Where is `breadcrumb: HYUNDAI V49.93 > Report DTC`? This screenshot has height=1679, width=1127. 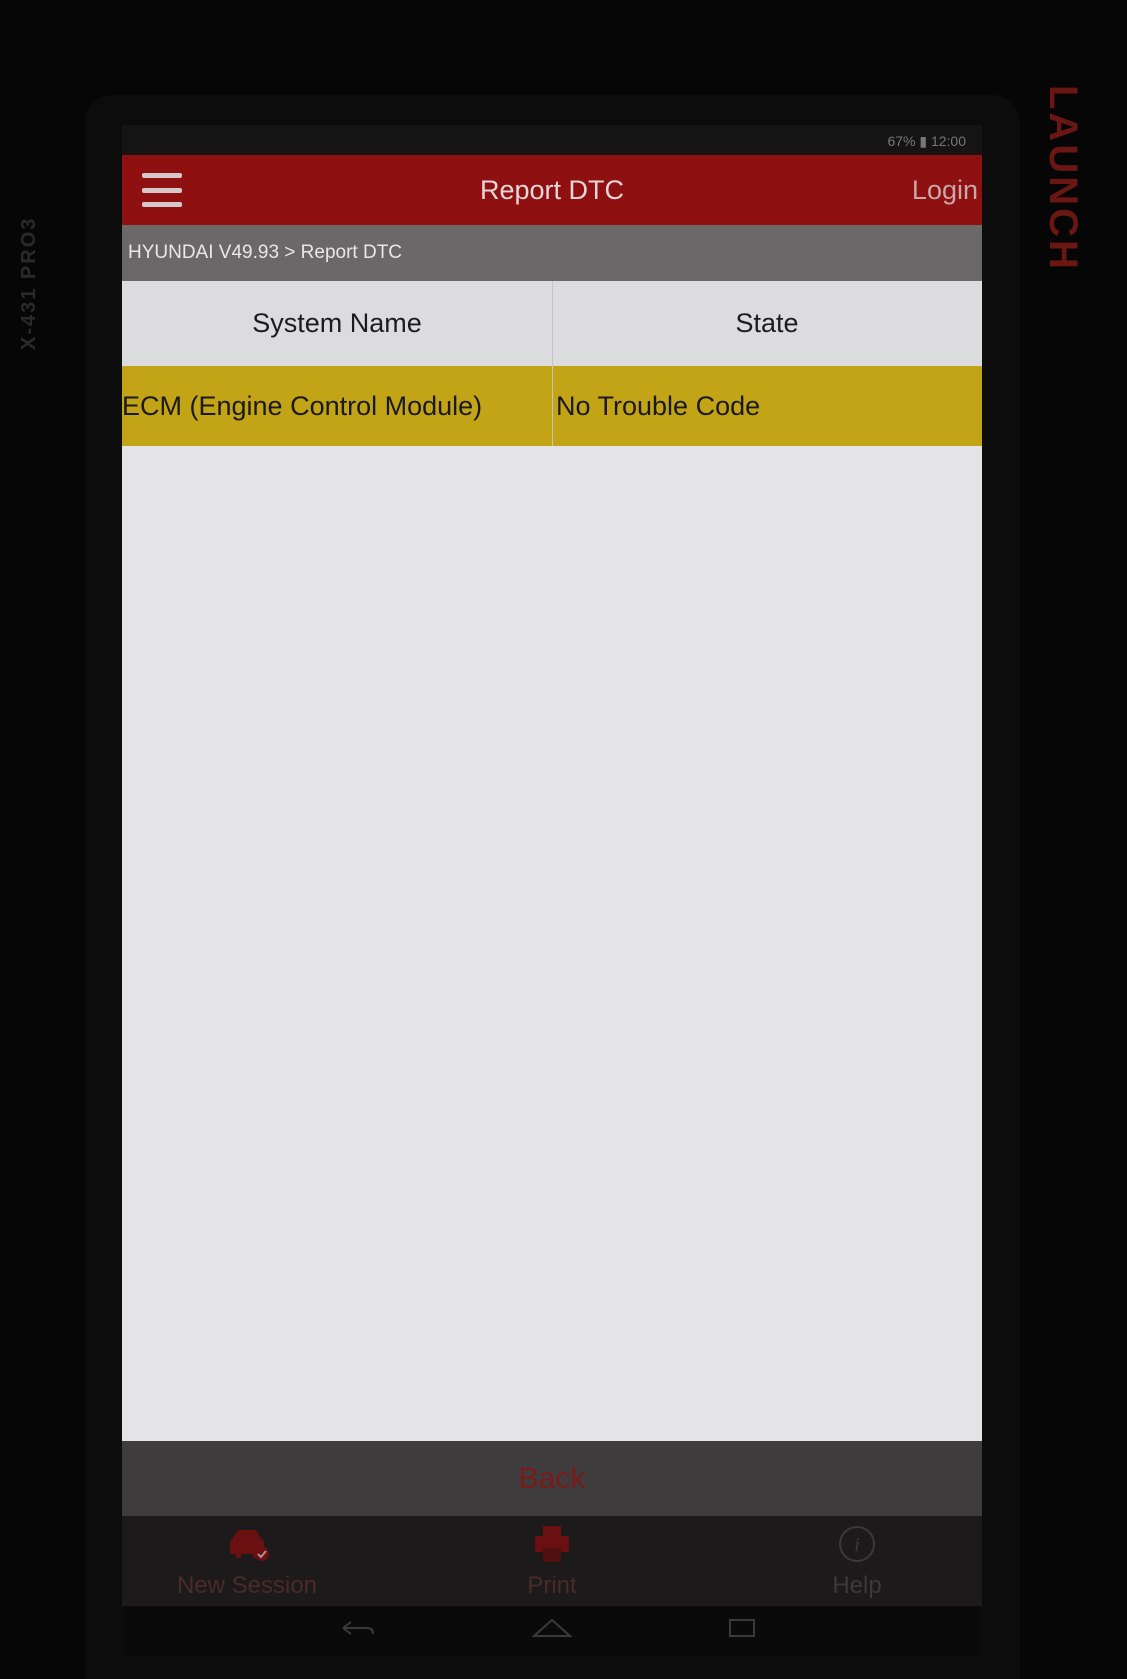
breadcrumb: HYUNDAI V49.93 > Report DTC is located at coordinates (552, 253).